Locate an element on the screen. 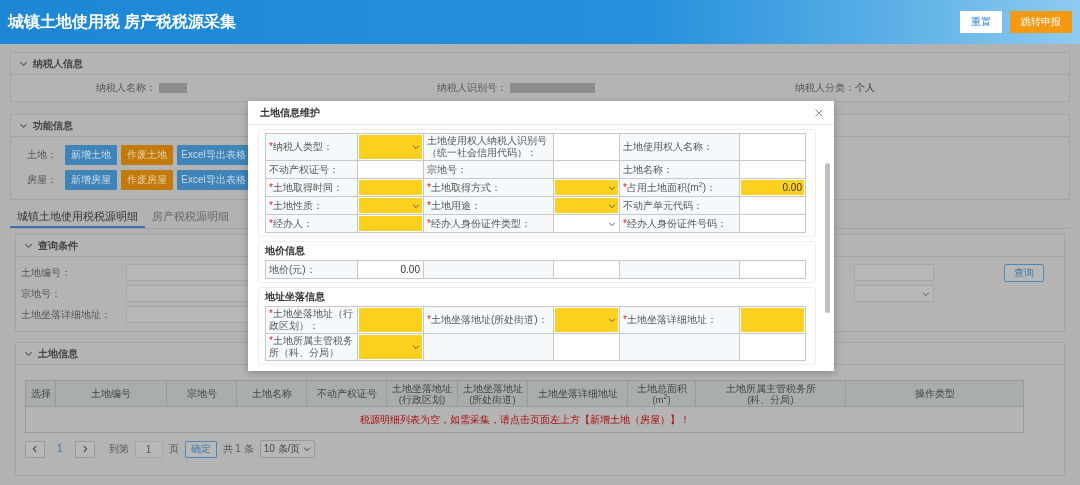 This screenshot has height=485, width=1080. page-unit-label: 页 is located at coordinates (173, 449).